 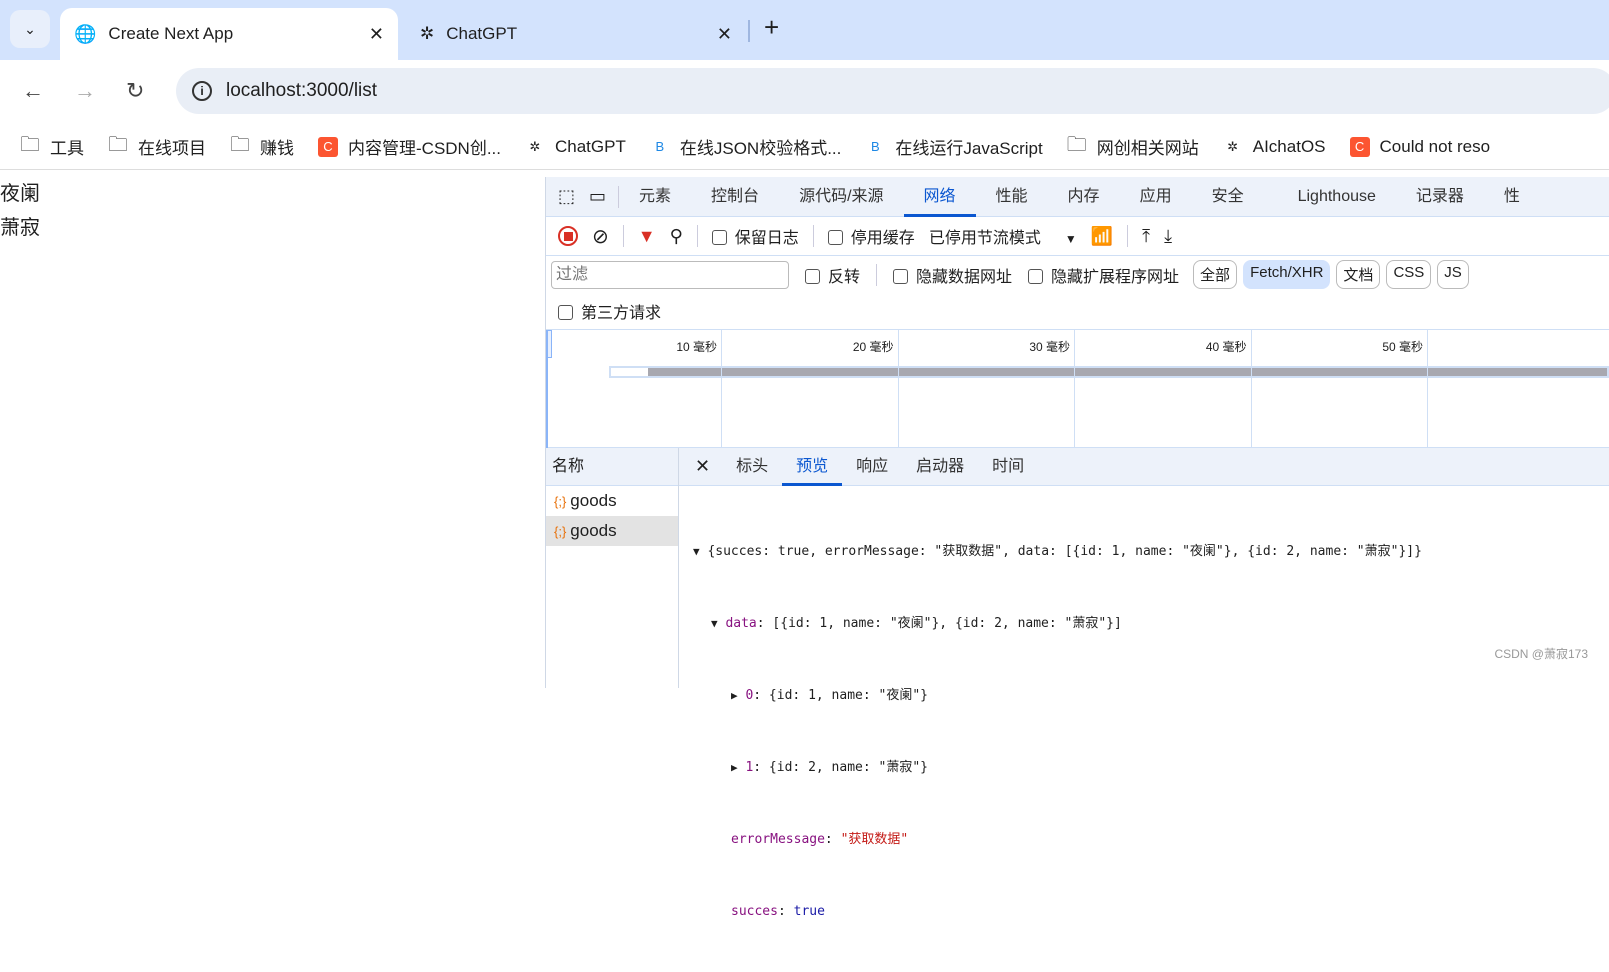 What do you see at coordinates (262, 146) in the screenshot?
I see `bookmark-item: 🗀 赚钱` at bounding box center [262, 146].